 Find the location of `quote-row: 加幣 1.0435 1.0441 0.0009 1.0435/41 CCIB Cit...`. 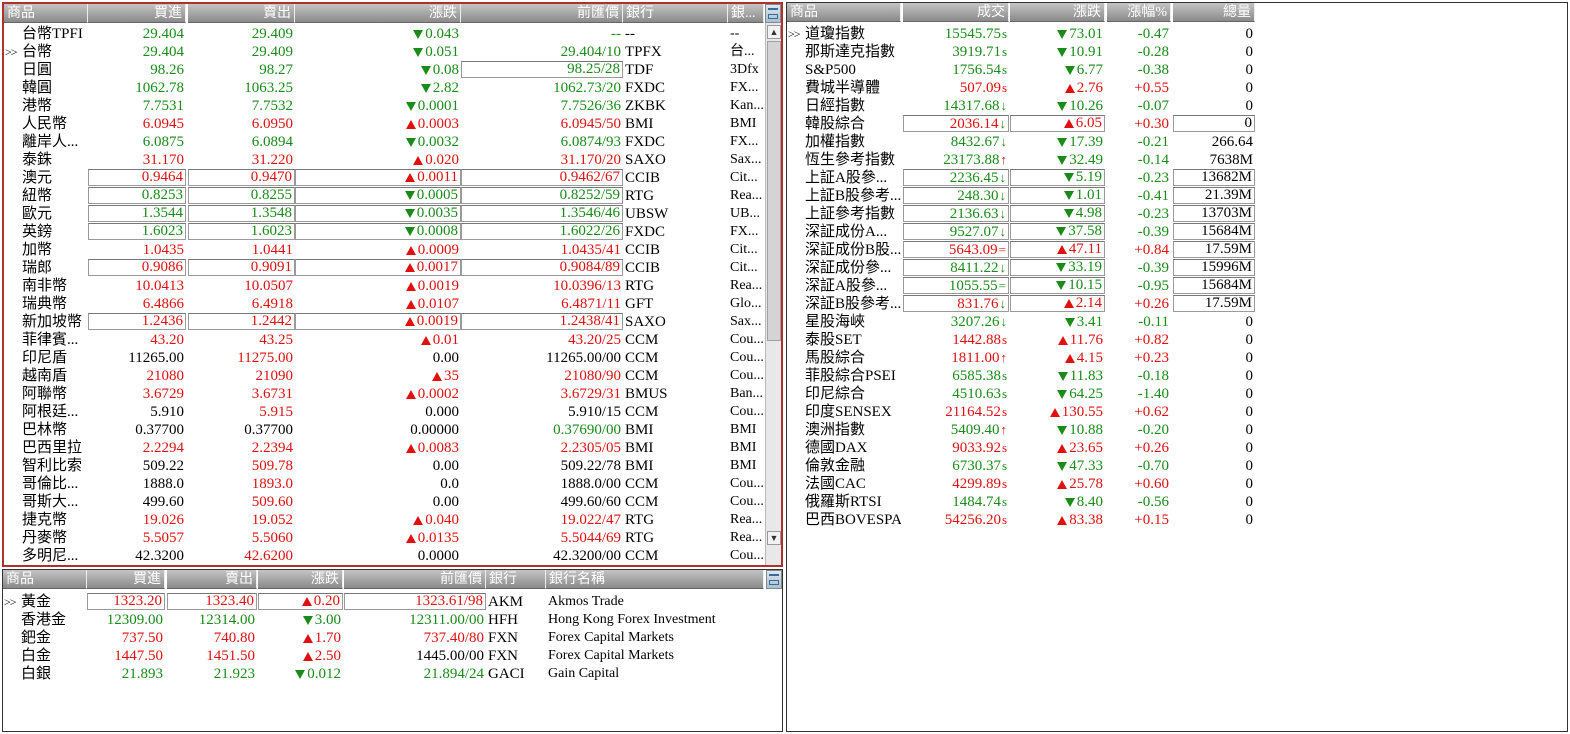

quote-row: 加幣 1.0435 1.0441 0.0009 1.0435/41 CCIB Cit... is located at coordinates (392, 250).